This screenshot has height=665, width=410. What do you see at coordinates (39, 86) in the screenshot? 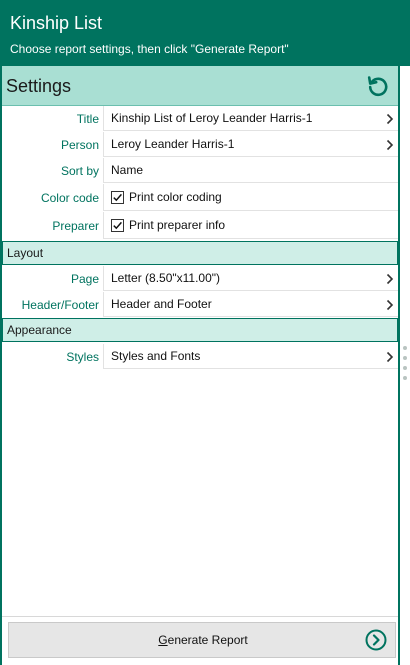
I see `settings-title: Settings` at bounding box center [39, 86].